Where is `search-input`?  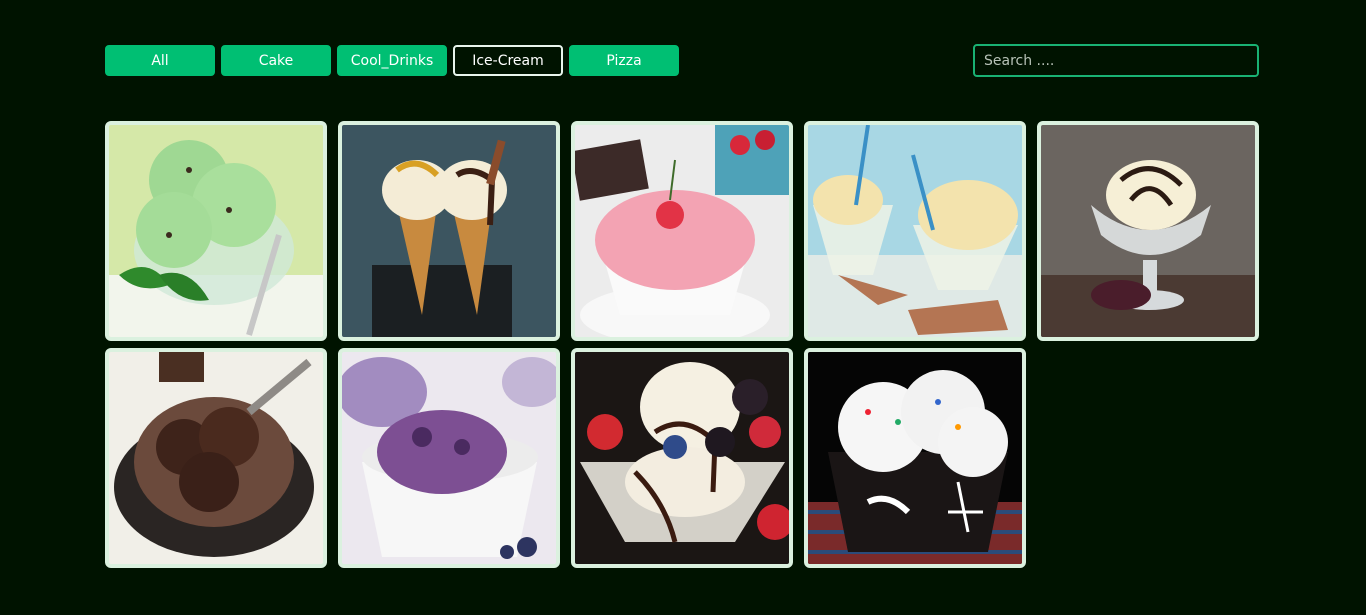 search-input is located at coordinates (1116, 60).